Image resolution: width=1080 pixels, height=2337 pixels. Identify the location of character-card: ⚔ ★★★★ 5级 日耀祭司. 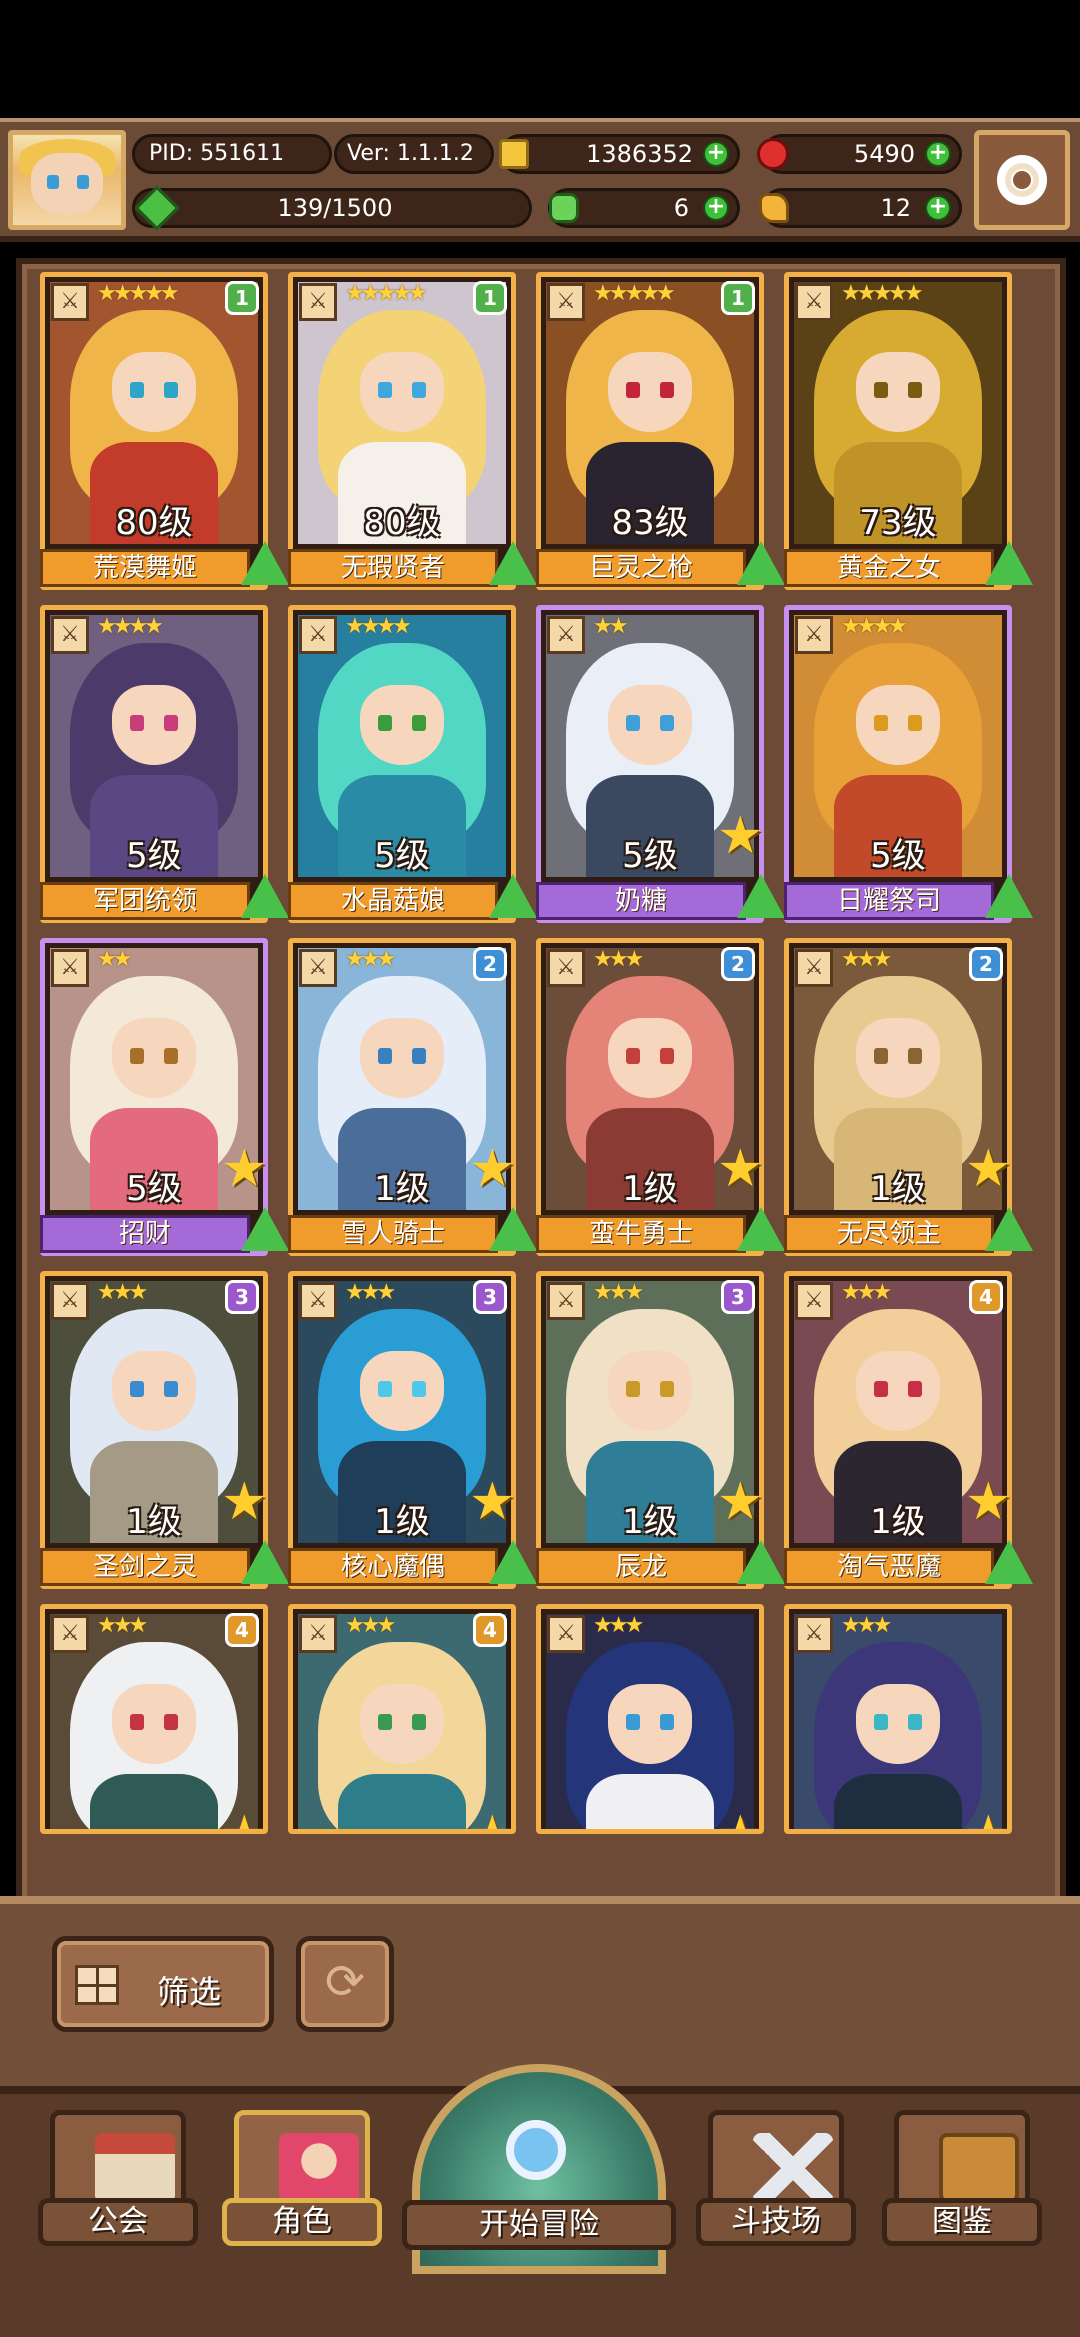
(908, 764).